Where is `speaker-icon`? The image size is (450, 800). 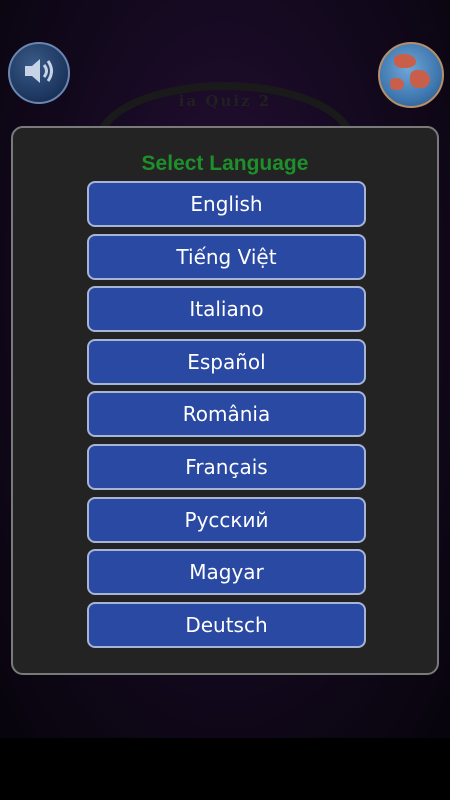
speaker-icon is located at coordinates (39, 73).